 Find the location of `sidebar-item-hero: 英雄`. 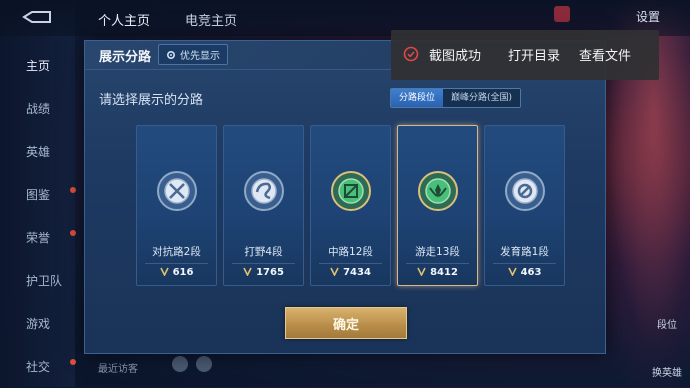

sidebar-item-hero: 英雄 is located at coordinates (37, 151).